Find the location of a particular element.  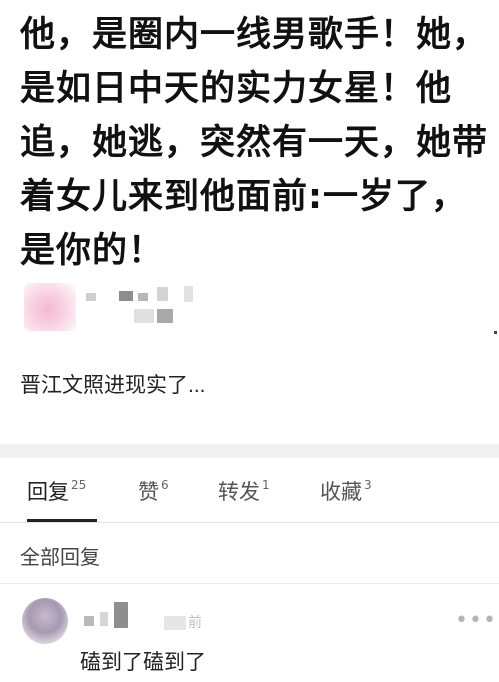

tab-favorites-label: 收藏 is located at coordinates (341, 492).